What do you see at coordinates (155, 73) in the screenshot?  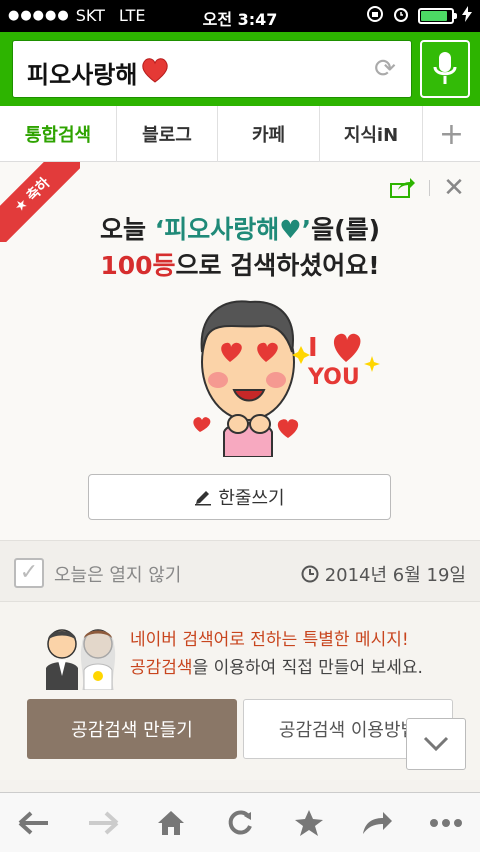 I see `heart-icon` at bounding box center [155, 73].